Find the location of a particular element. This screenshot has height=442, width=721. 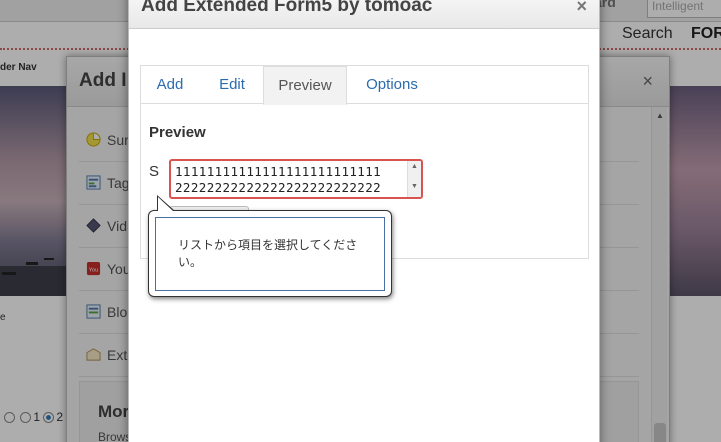

tooltip-body: リストから項目を選択してください。 is located at coordinates (270, 254).